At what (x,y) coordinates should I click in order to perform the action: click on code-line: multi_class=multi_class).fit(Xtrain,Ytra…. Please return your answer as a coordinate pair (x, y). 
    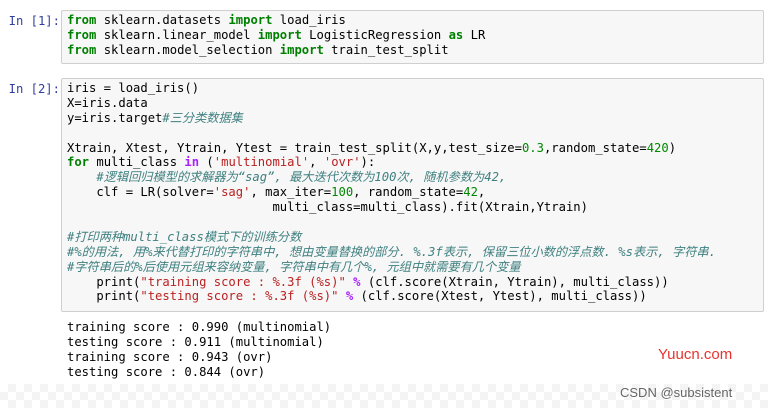
    Looking at the image, I should click on (412, 207).